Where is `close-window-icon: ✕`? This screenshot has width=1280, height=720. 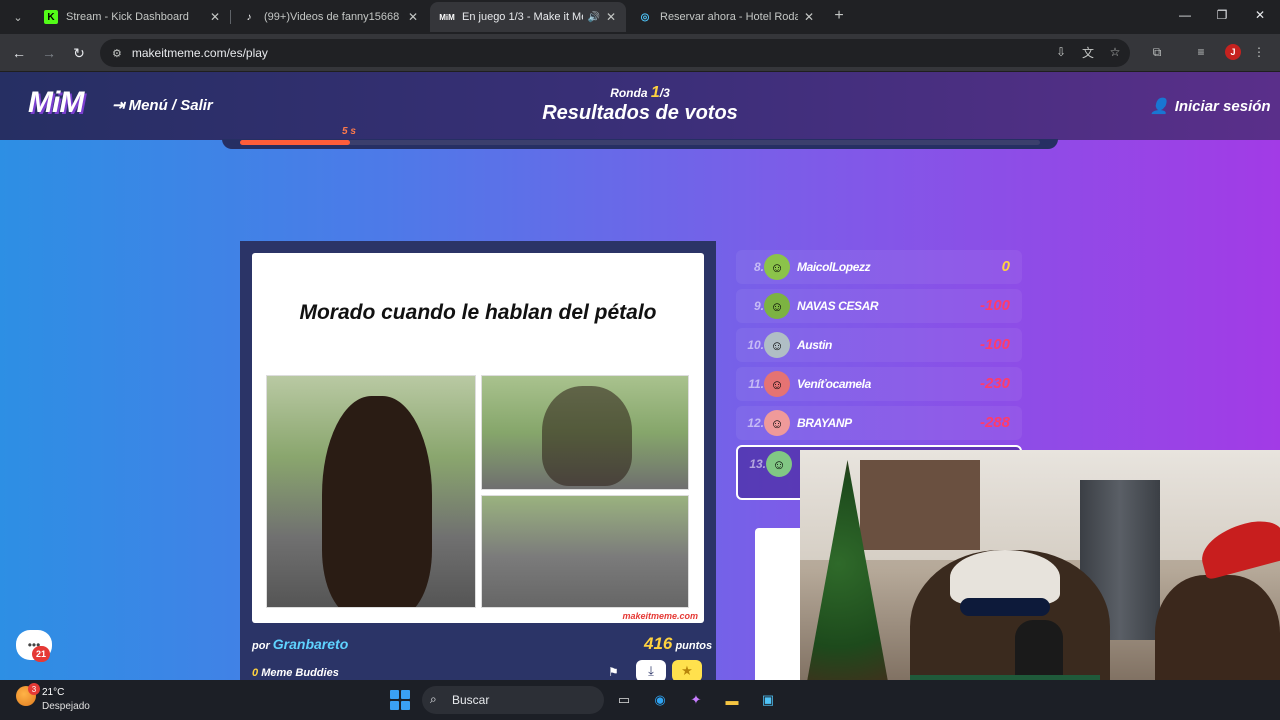 close-window-icon: ✕ is located at coordinates (1260, 15).